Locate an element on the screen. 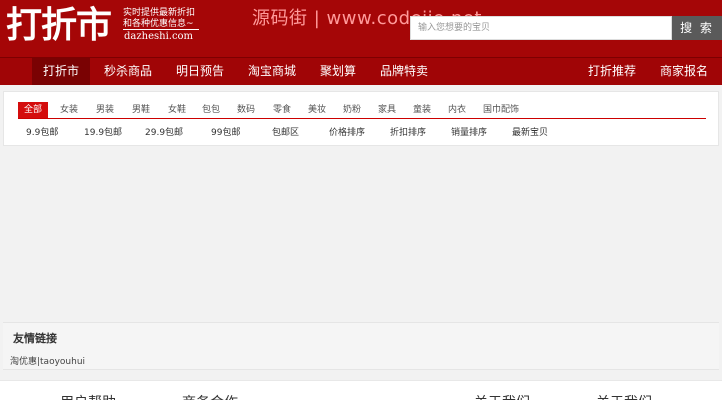 The width and height of the screenshot is (722, 400). search-input: 输入您想要的宝贝 is located at coordinates (541, 28).